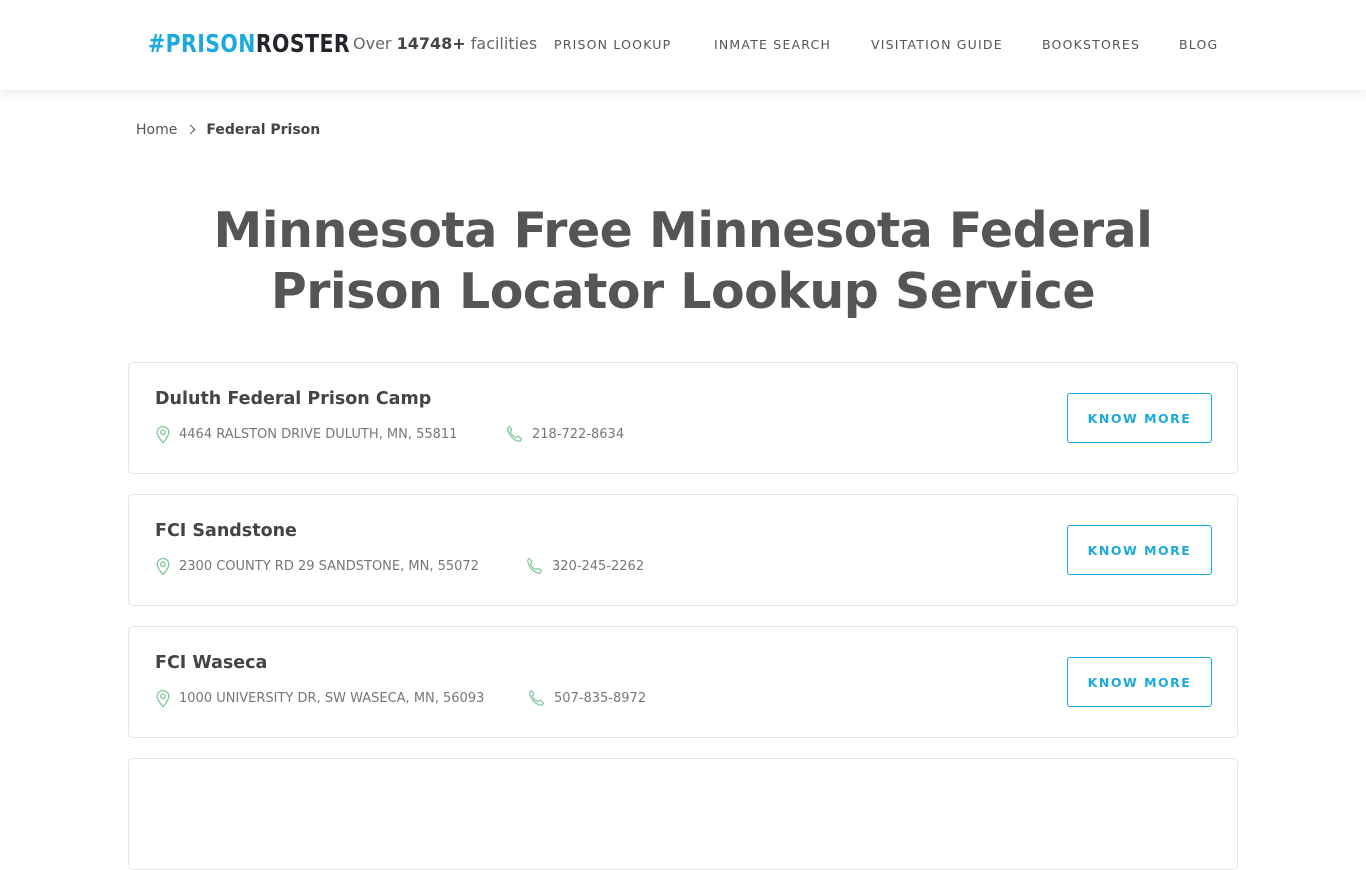 Image resolution: width=1366 pixels, height=870 pixels. What do you see at coordinates (332, 698) in the screenshot?
I see `facility-address-text: 1000 UNIVERSITY DR, SW WASECA, MN, 56093` at bounding box center [332, 698].